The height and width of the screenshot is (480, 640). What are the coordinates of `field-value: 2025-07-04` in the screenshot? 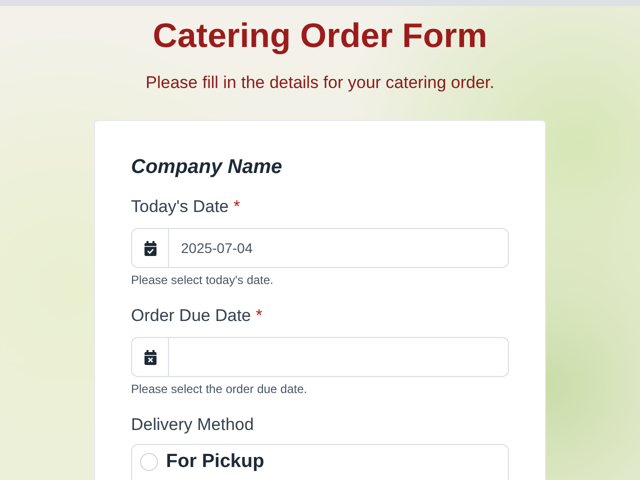 It's located at (217, 248).